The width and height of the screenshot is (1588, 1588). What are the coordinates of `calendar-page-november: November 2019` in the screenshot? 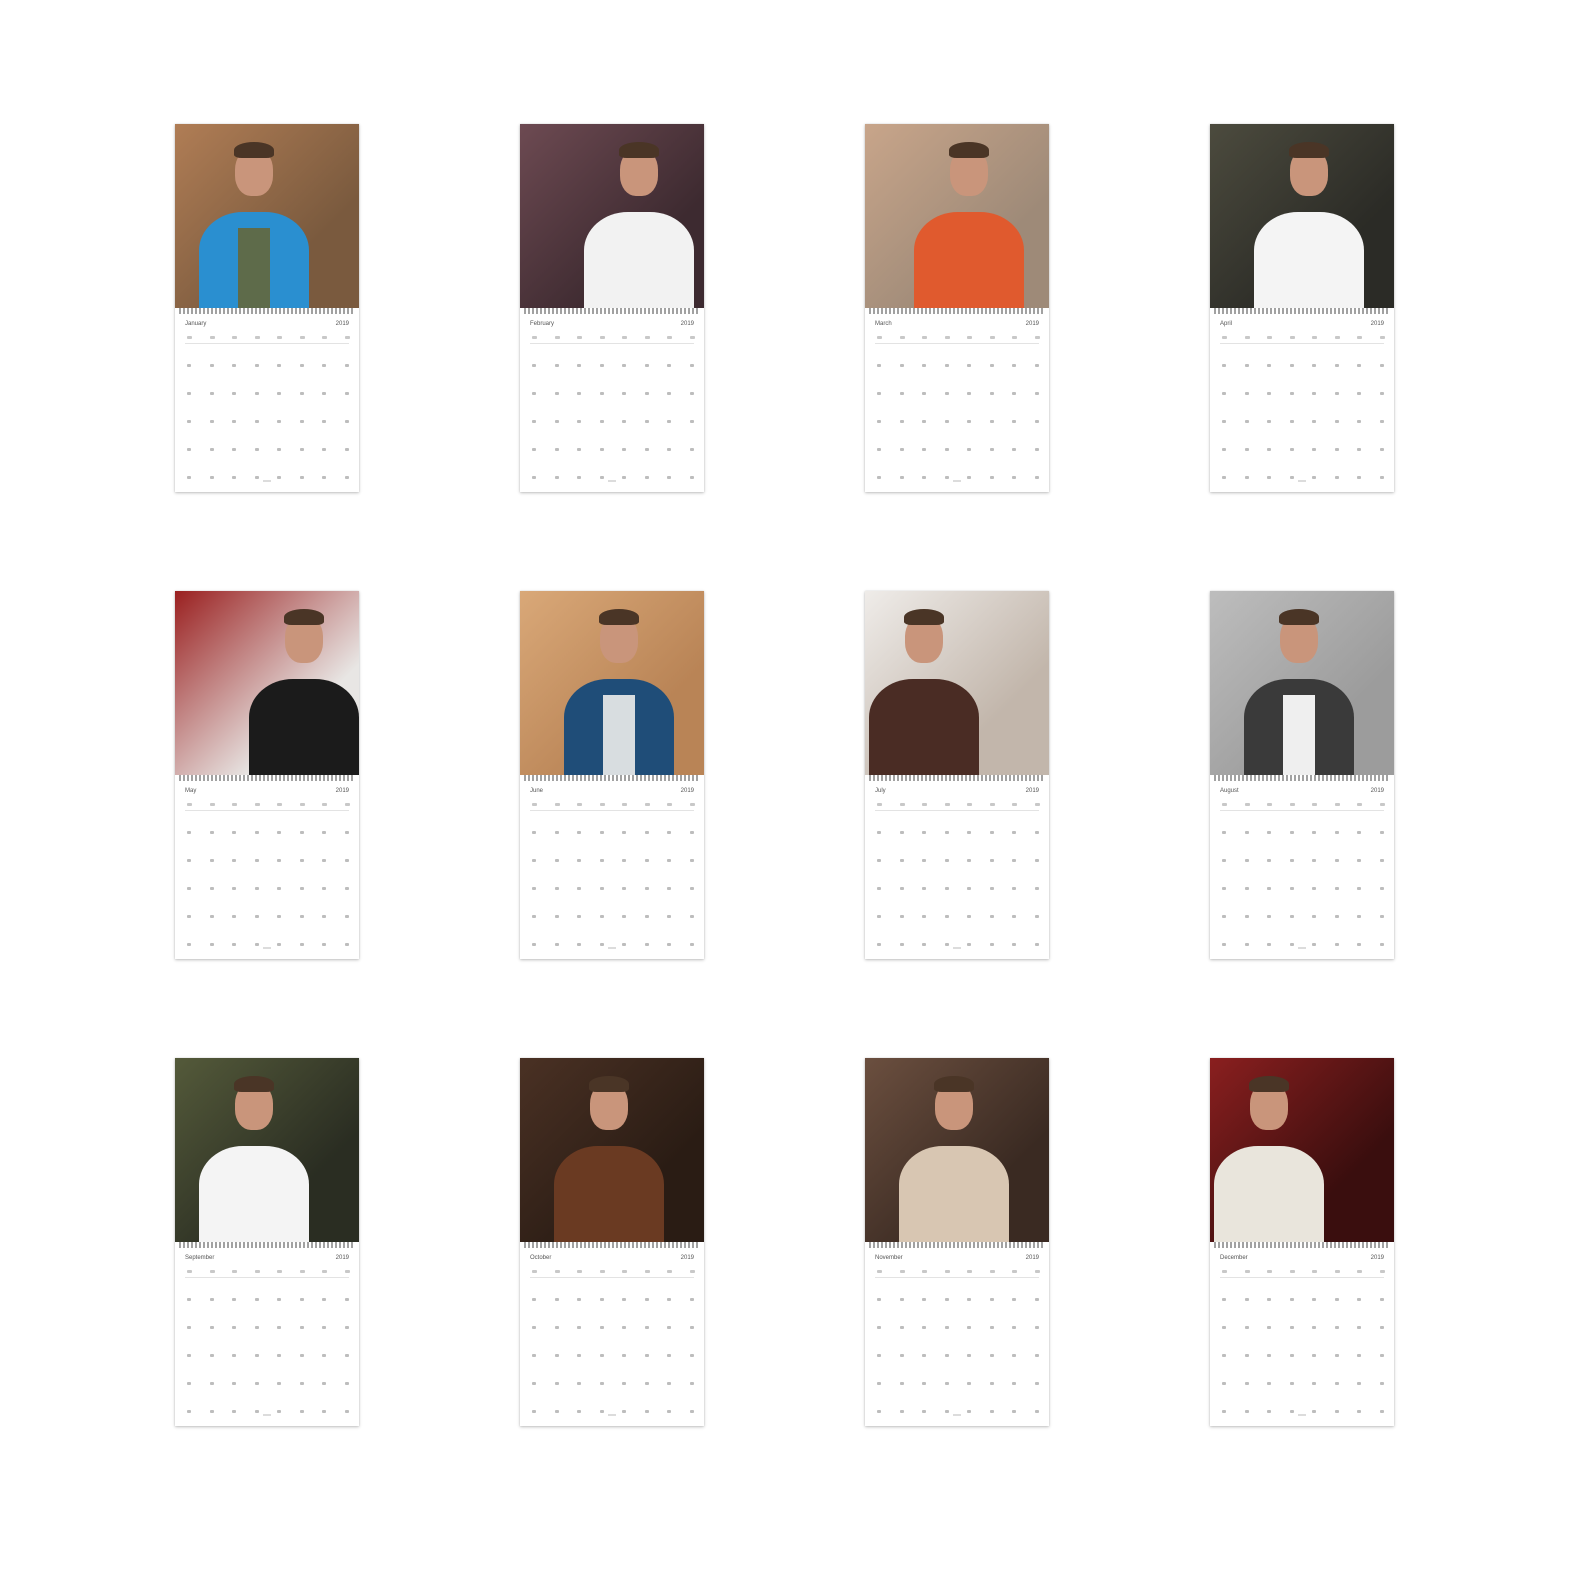 It's located at (957, 1242).